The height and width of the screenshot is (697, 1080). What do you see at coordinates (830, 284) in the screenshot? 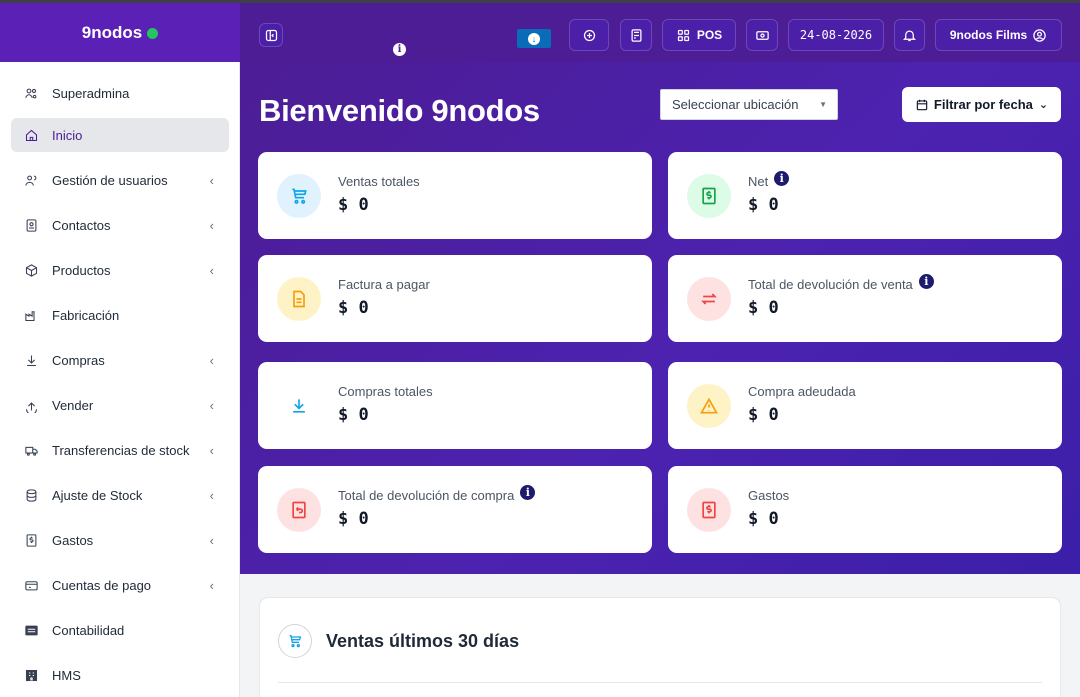
I see `stat-label-text: Total de devolución de venta` at bounding box center [830, 284].